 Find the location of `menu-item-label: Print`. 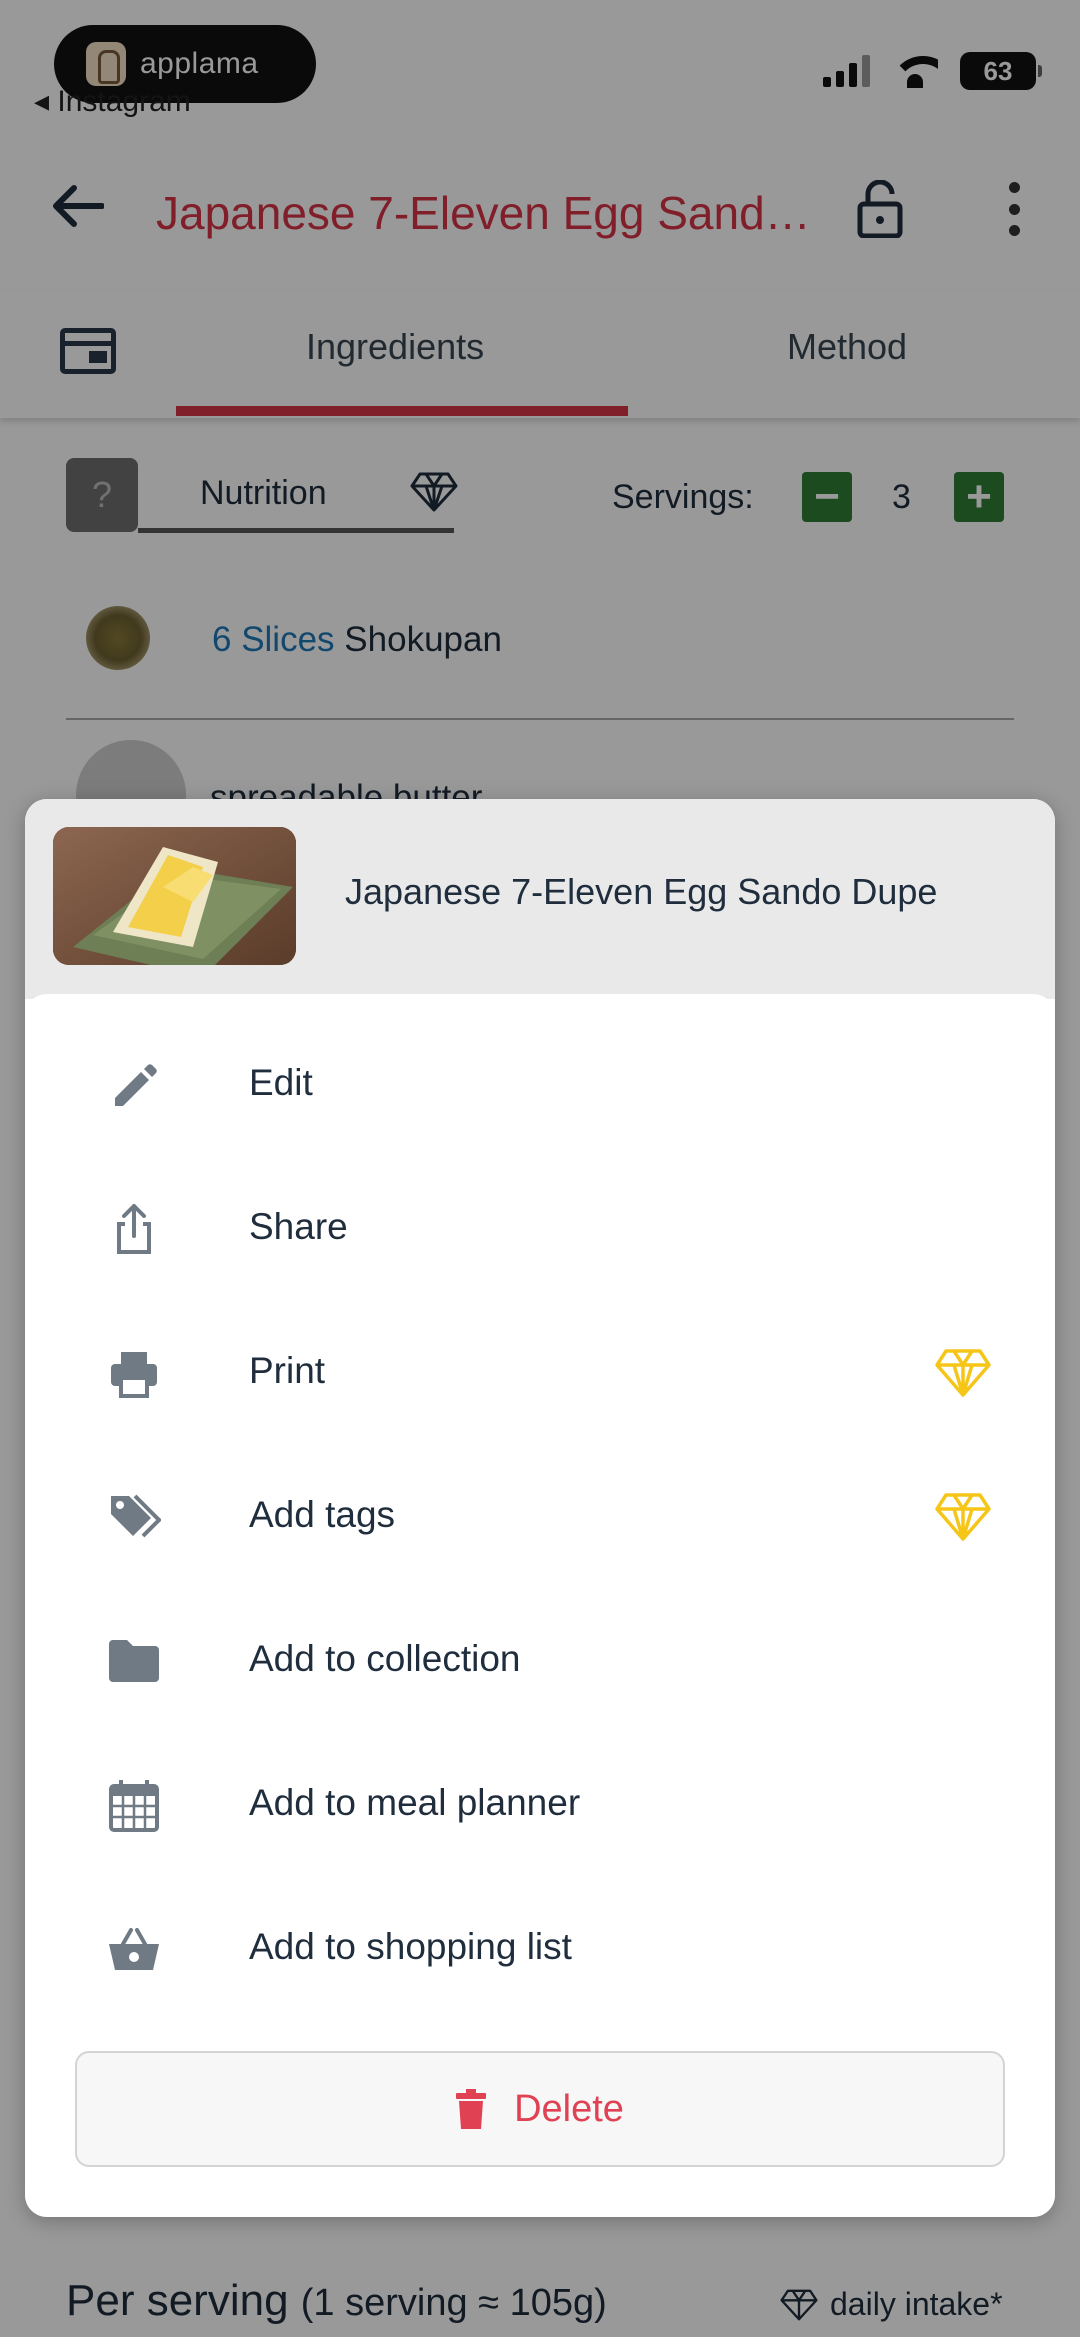

menu-item-label: Print is located at coordinates (287, 1370).